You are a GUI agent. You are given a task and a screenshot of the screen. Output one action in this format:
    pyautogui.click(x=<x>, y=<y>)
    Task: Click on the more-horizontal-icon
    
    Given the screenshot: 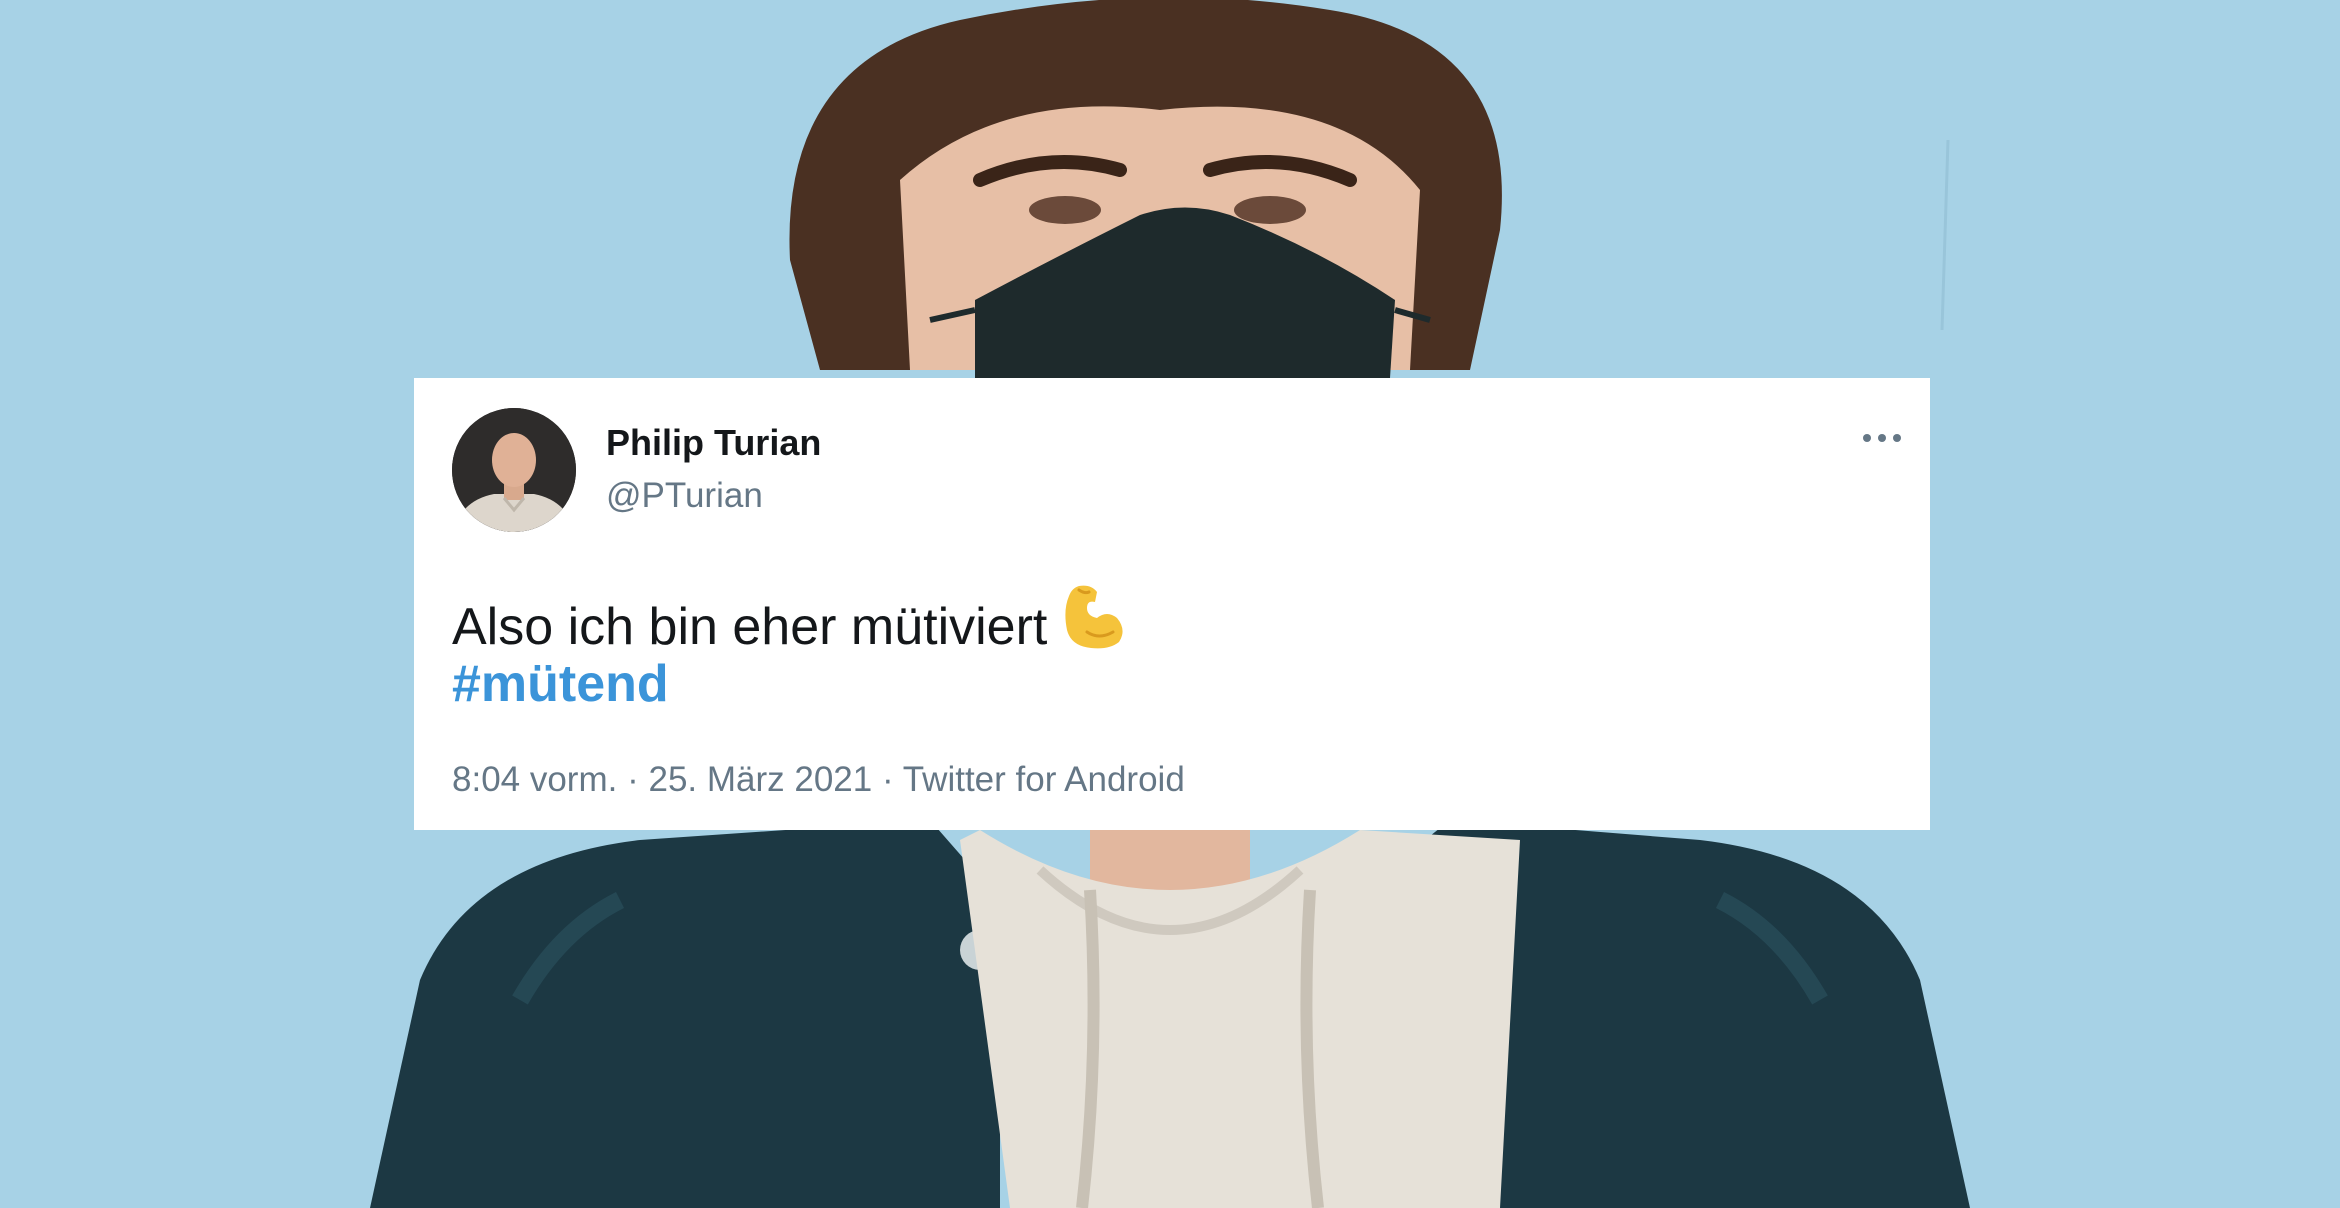 What is the action you would take?
    pyautogui.click(x=1882, y=438)
    